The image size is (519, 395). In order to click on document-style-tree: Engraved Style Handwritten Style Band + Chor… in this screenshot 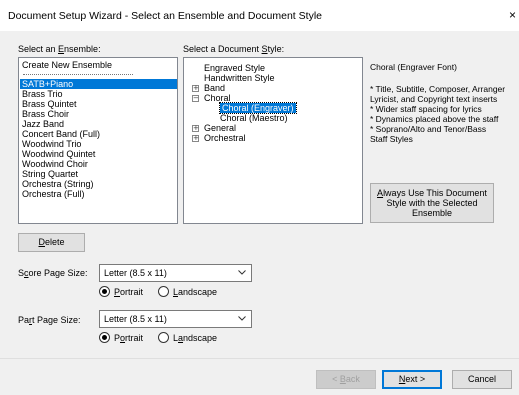, I will do `click(273, 140)`.